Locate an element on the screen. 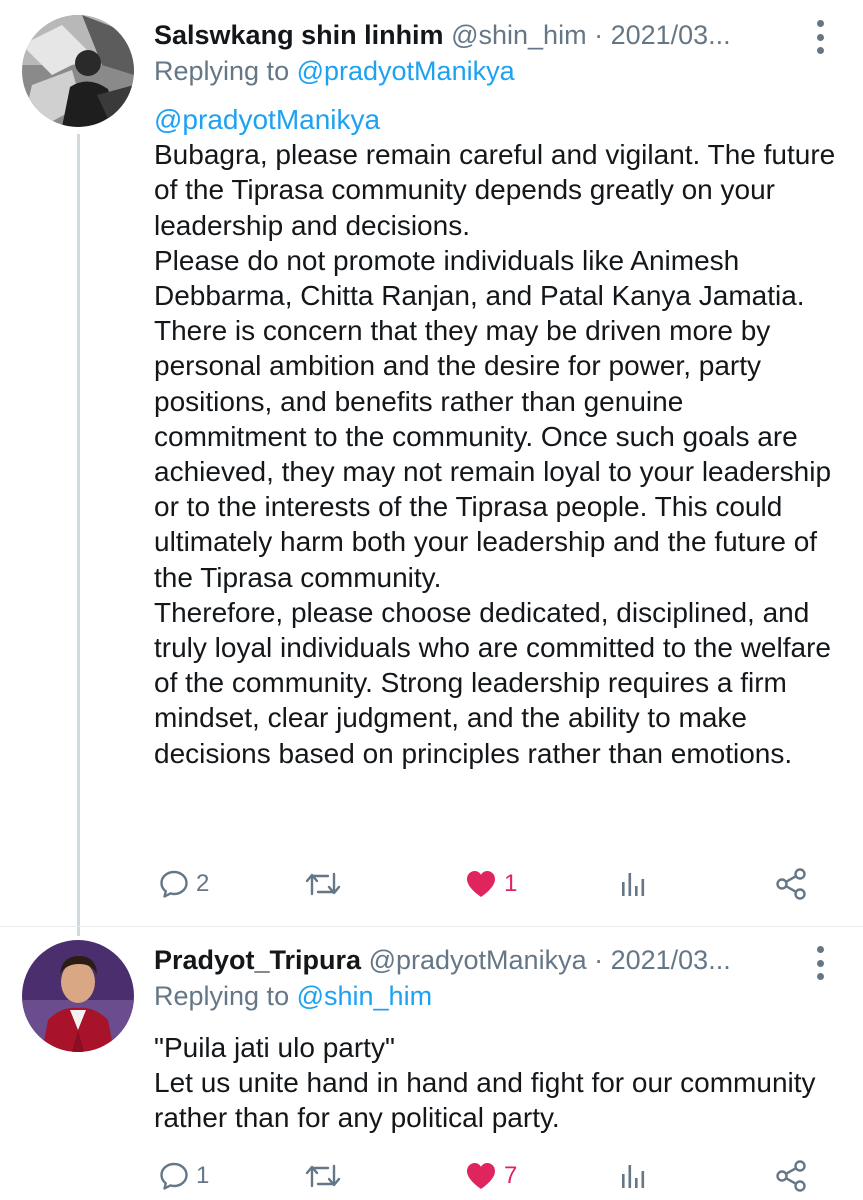 The width and height of the screenshot is (863, 1200). reply-button: 2 is located at coordinates (183, 884).